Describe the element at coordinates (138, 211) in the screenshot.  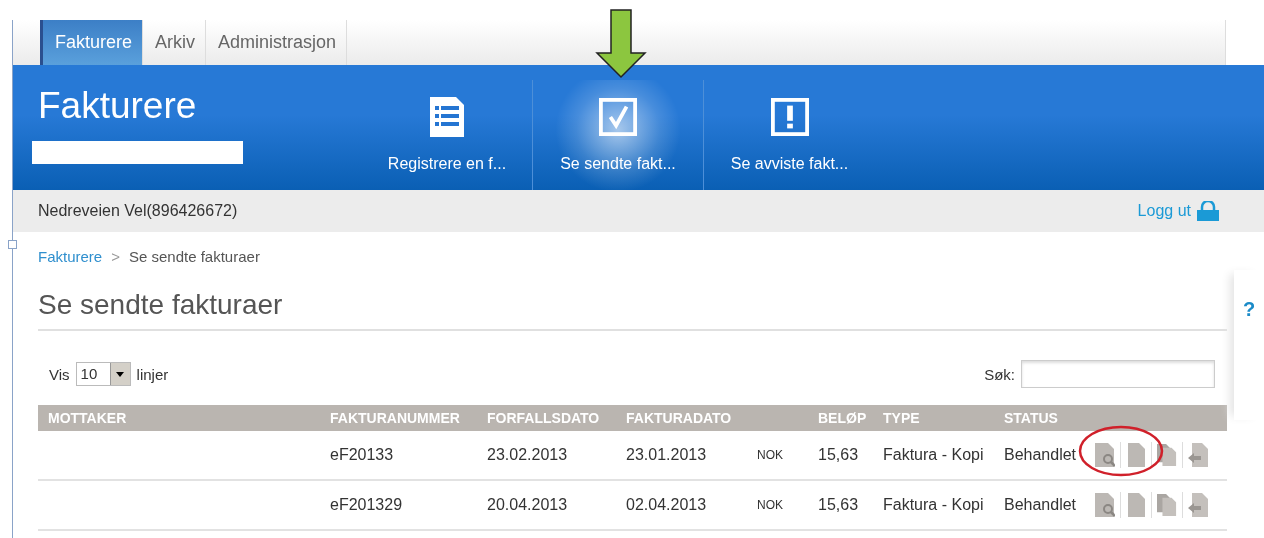
I see `user-name: Nedreveien Vel(896426672)` at that location.